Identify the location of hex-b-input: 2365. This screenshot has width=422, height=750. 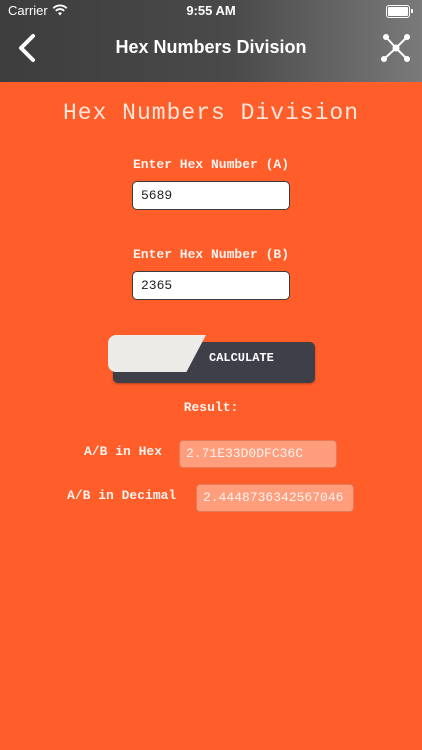
(211, 285).